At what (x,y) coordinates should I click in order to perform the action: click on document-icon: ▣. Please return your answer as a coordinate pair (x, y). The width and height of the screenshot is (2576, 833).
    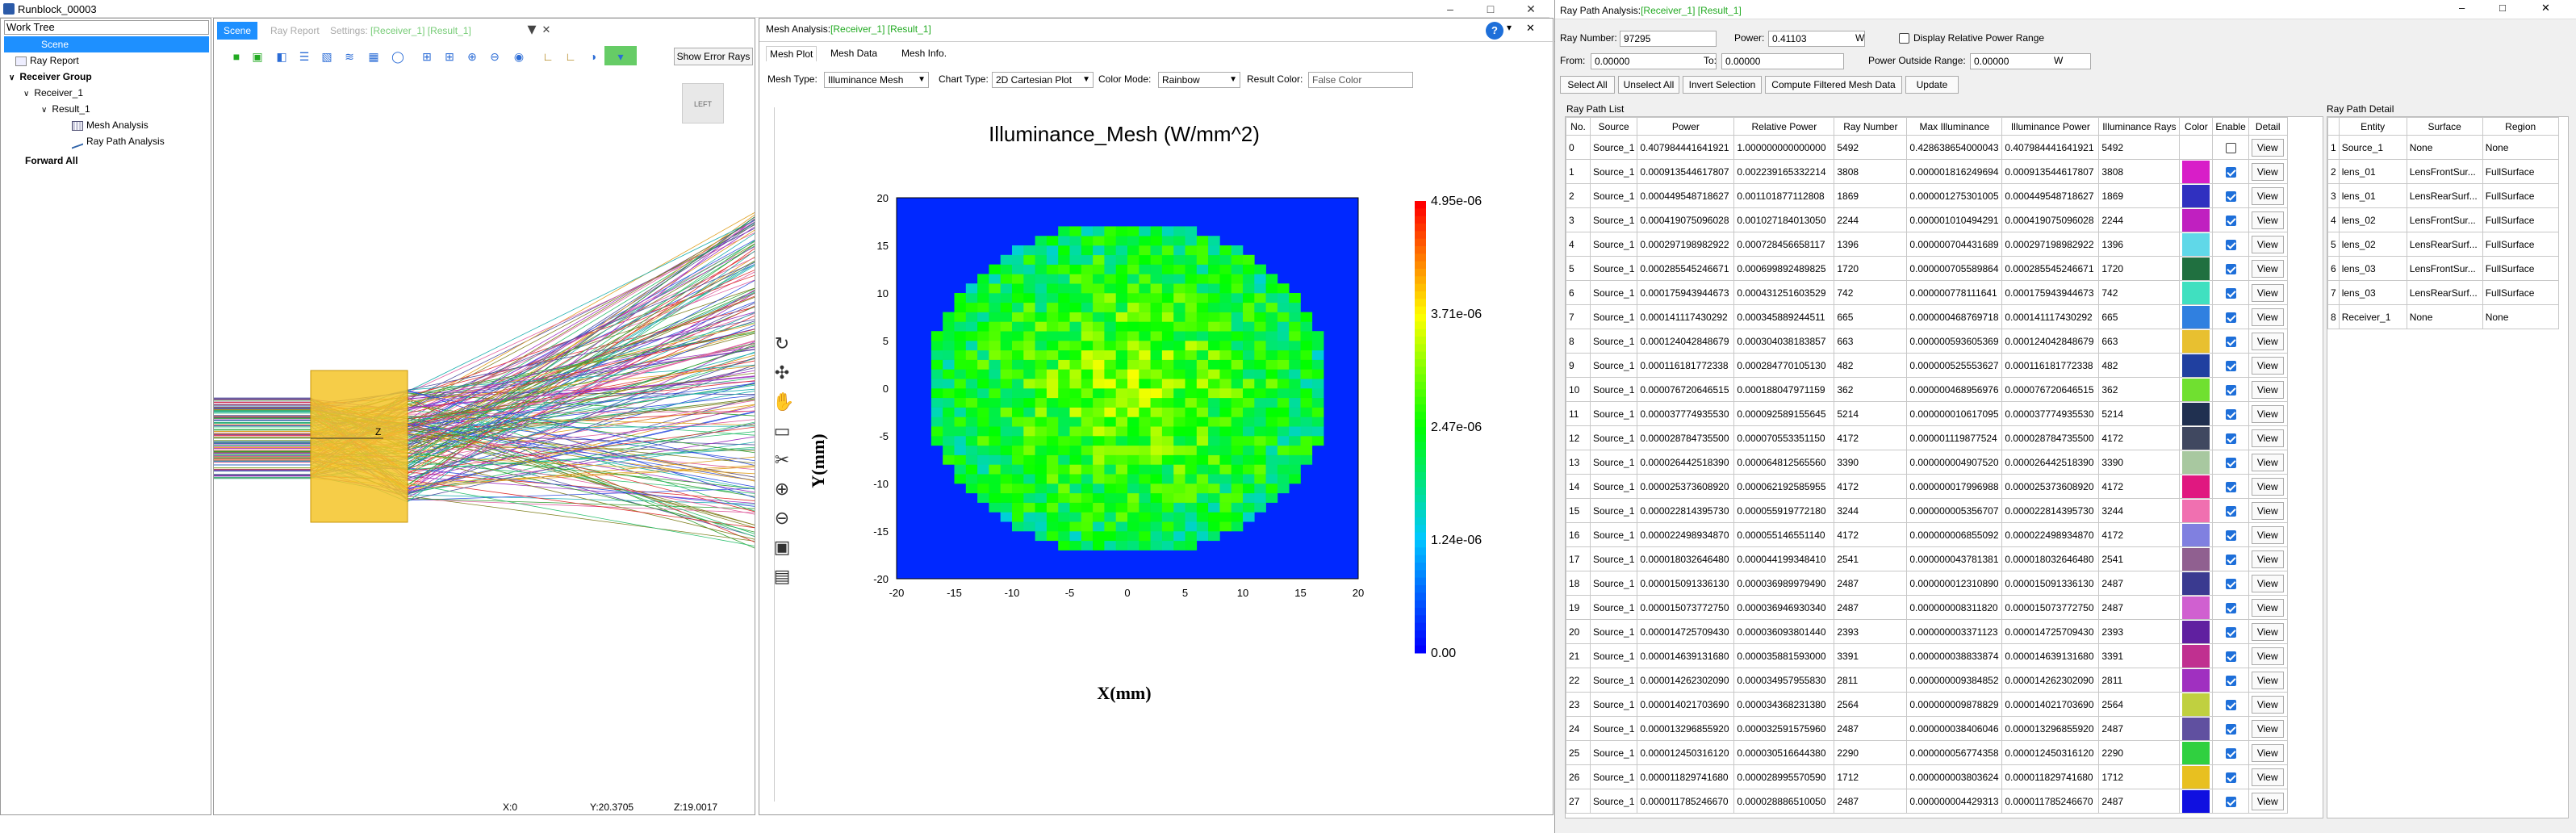
    Looking at the image, I should click on (782, 547).